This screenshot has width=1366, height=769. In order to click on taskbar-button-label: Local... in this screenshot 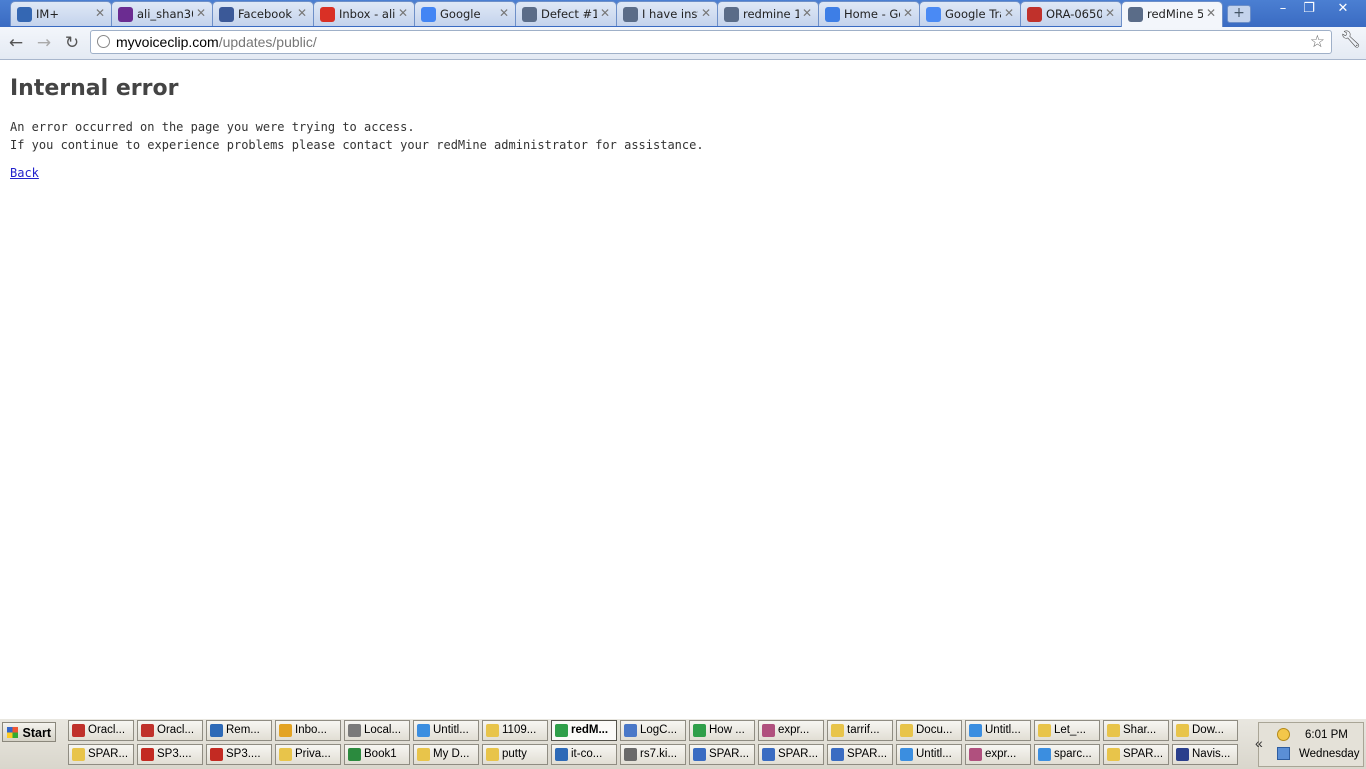, I will do `click(383, 730)`.